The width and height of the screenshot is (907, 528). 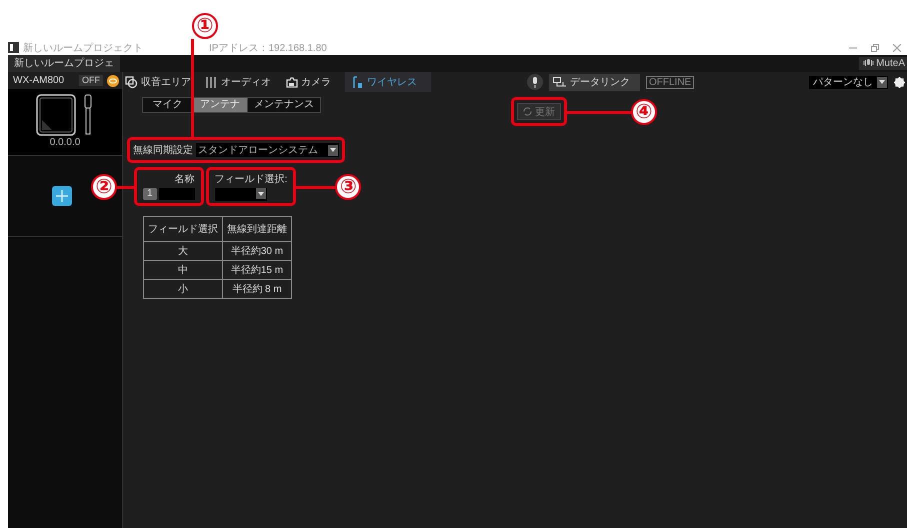 What do you see at coordinates (205, 26) in the screenshot?
I see `callout-number: ①` at bounding box center [205, 26].